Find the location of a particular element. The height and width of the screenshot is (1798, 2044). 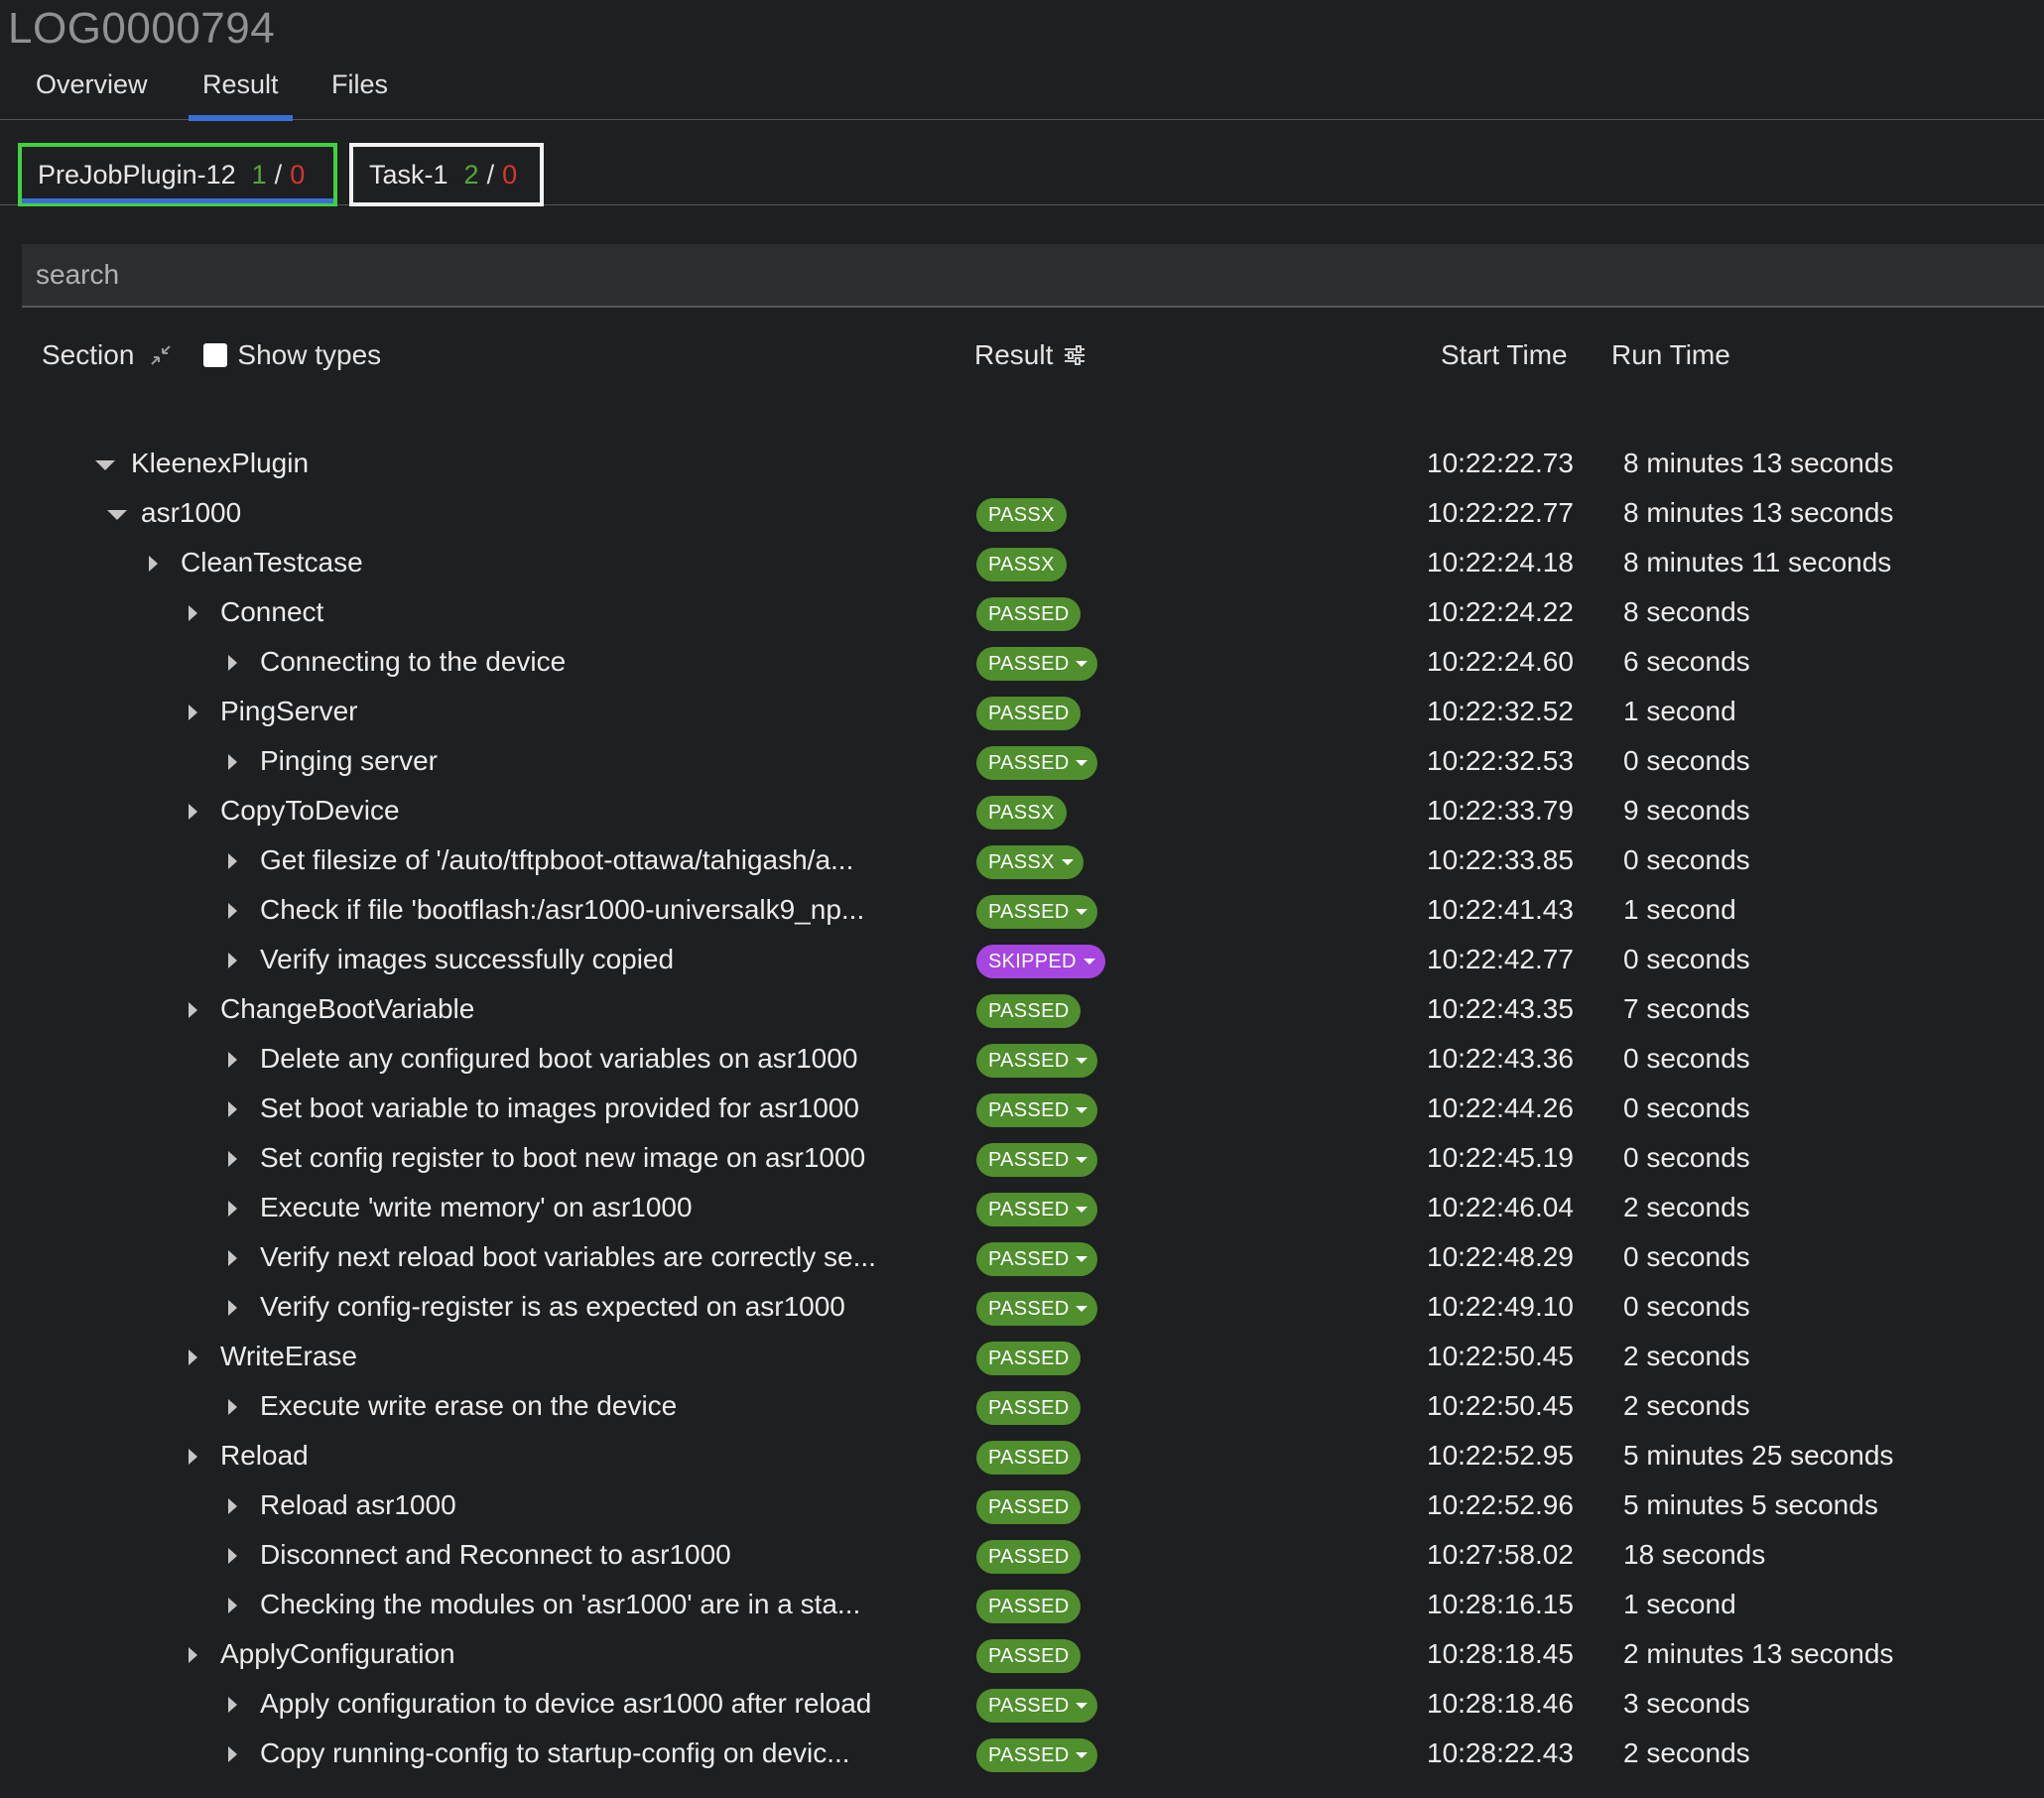

run-time-column-header: Run Time is located at coordinates (1670, 355).